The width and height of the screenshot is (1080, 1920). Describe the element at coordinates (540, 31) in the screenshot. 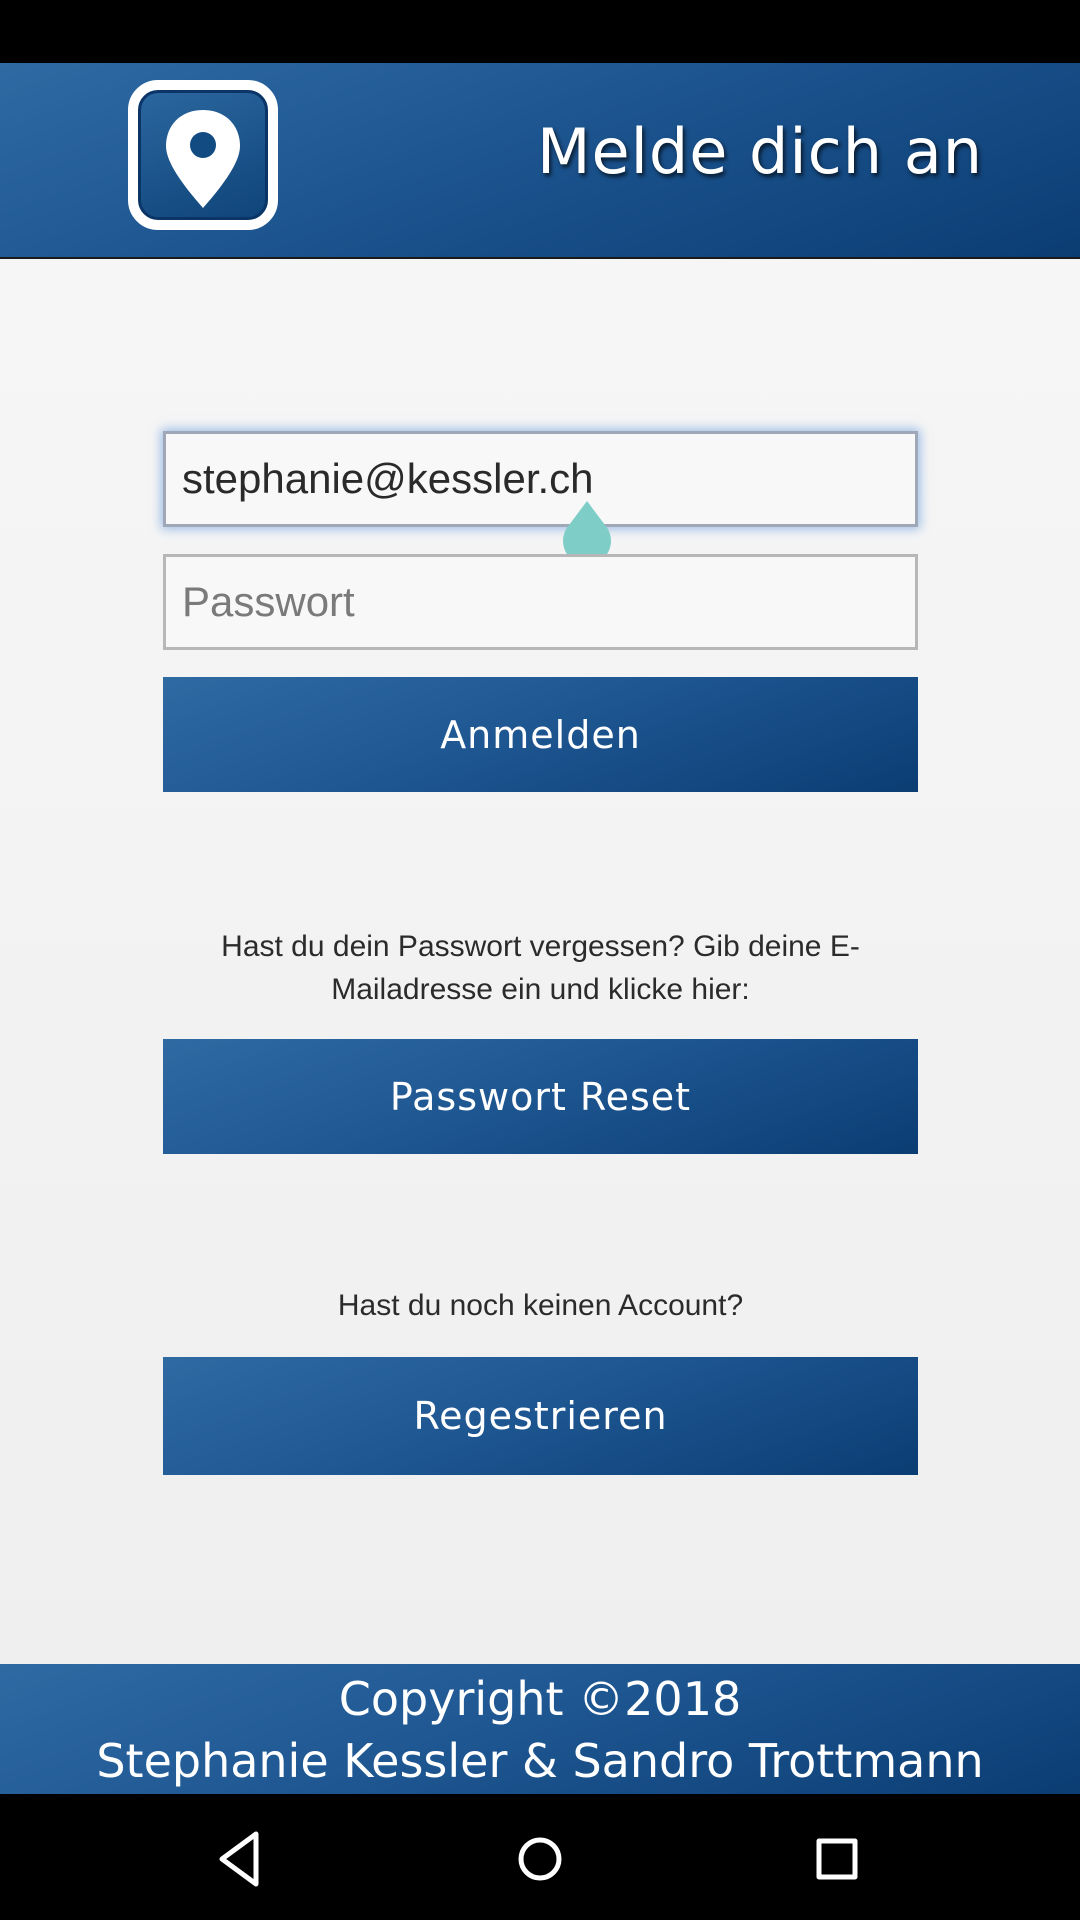

I see `status-bar` at that location.